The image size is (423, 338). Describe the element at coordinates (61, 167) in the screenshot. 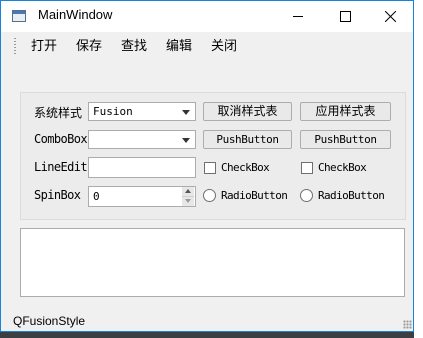

I see `lineedit-label: LineEdit` at that location.